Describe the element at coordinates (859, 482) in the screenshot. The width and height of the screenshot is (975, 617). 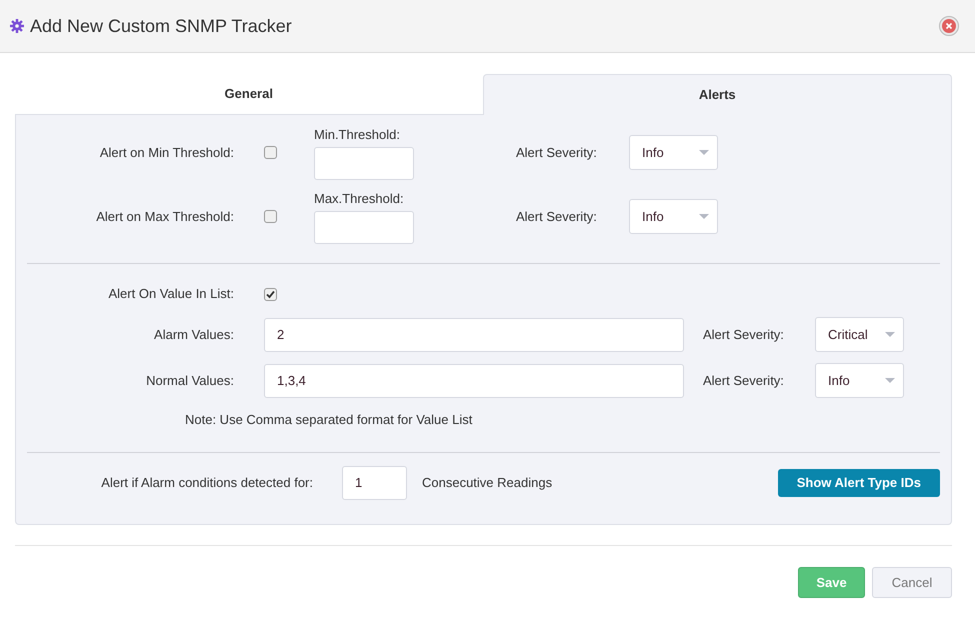
I see `show-alert-type-ids-button: Show Alert Type IDs` at that location.